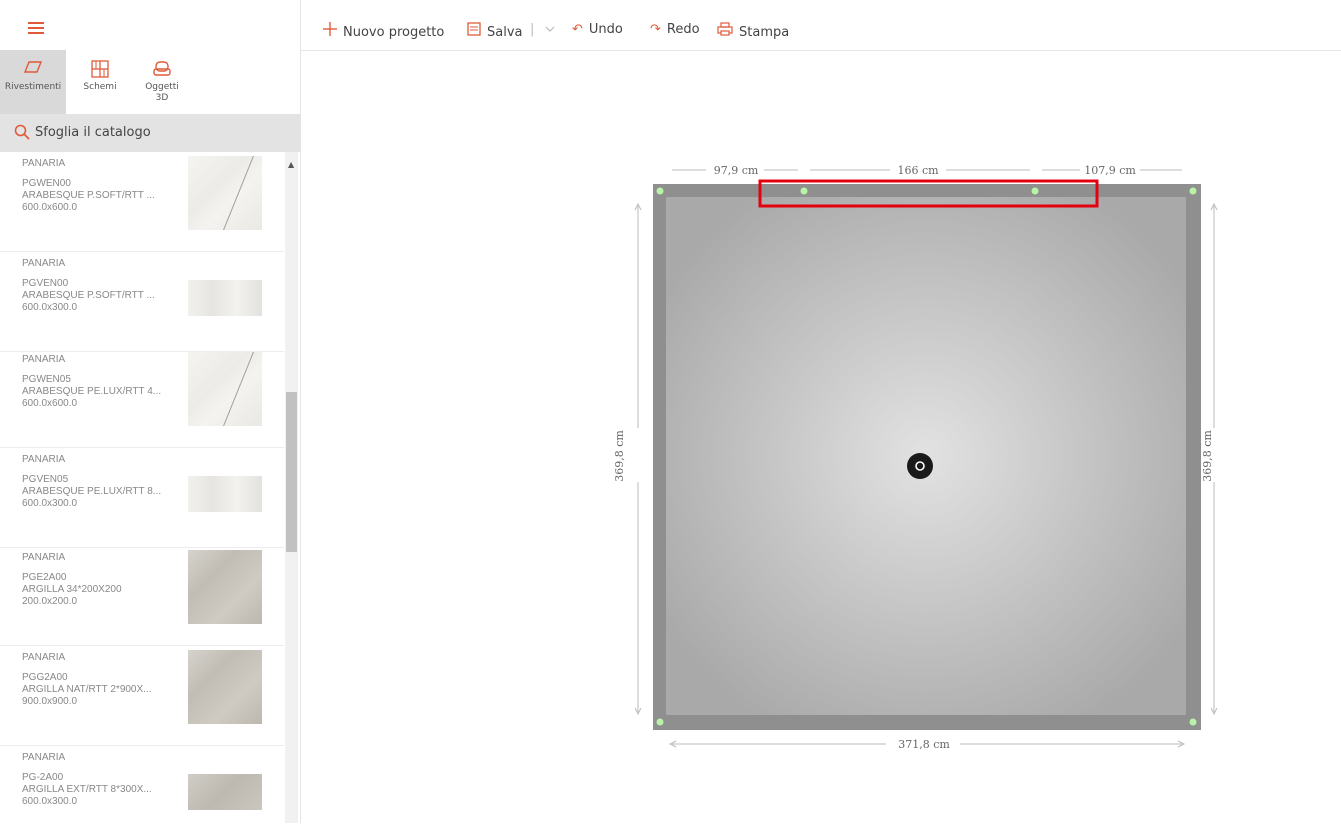 The image size is (1341, 827). Describe the element at coordinates (36, 28) in the screenshot. I see `menu-icon` at that location.